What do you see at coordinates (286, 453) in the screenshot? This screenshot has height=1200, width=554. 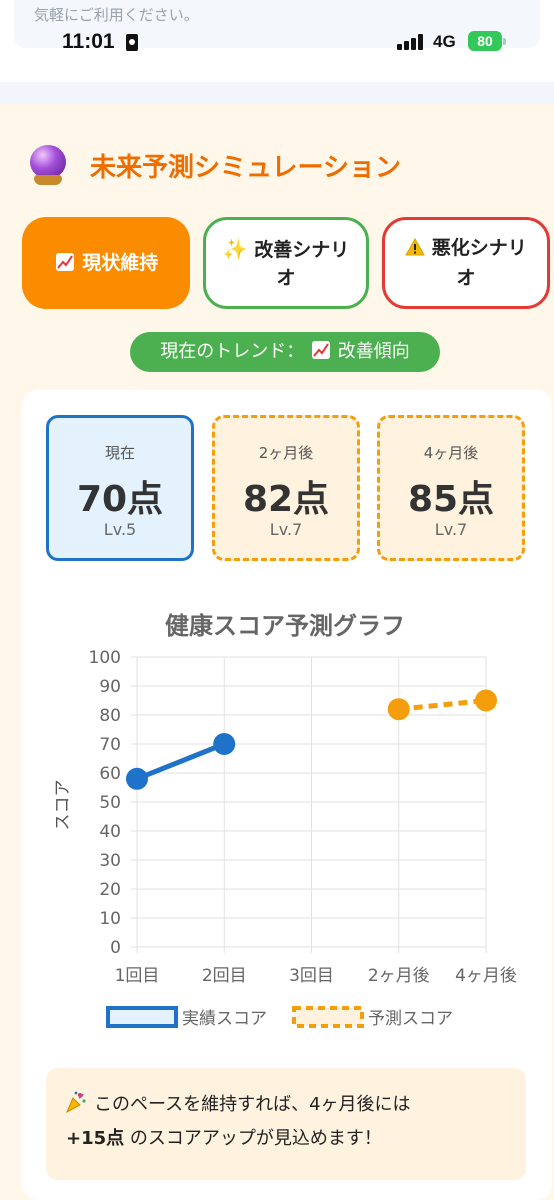 I see `score-label: 2ヶ月後` at bounding box center [286, 453].